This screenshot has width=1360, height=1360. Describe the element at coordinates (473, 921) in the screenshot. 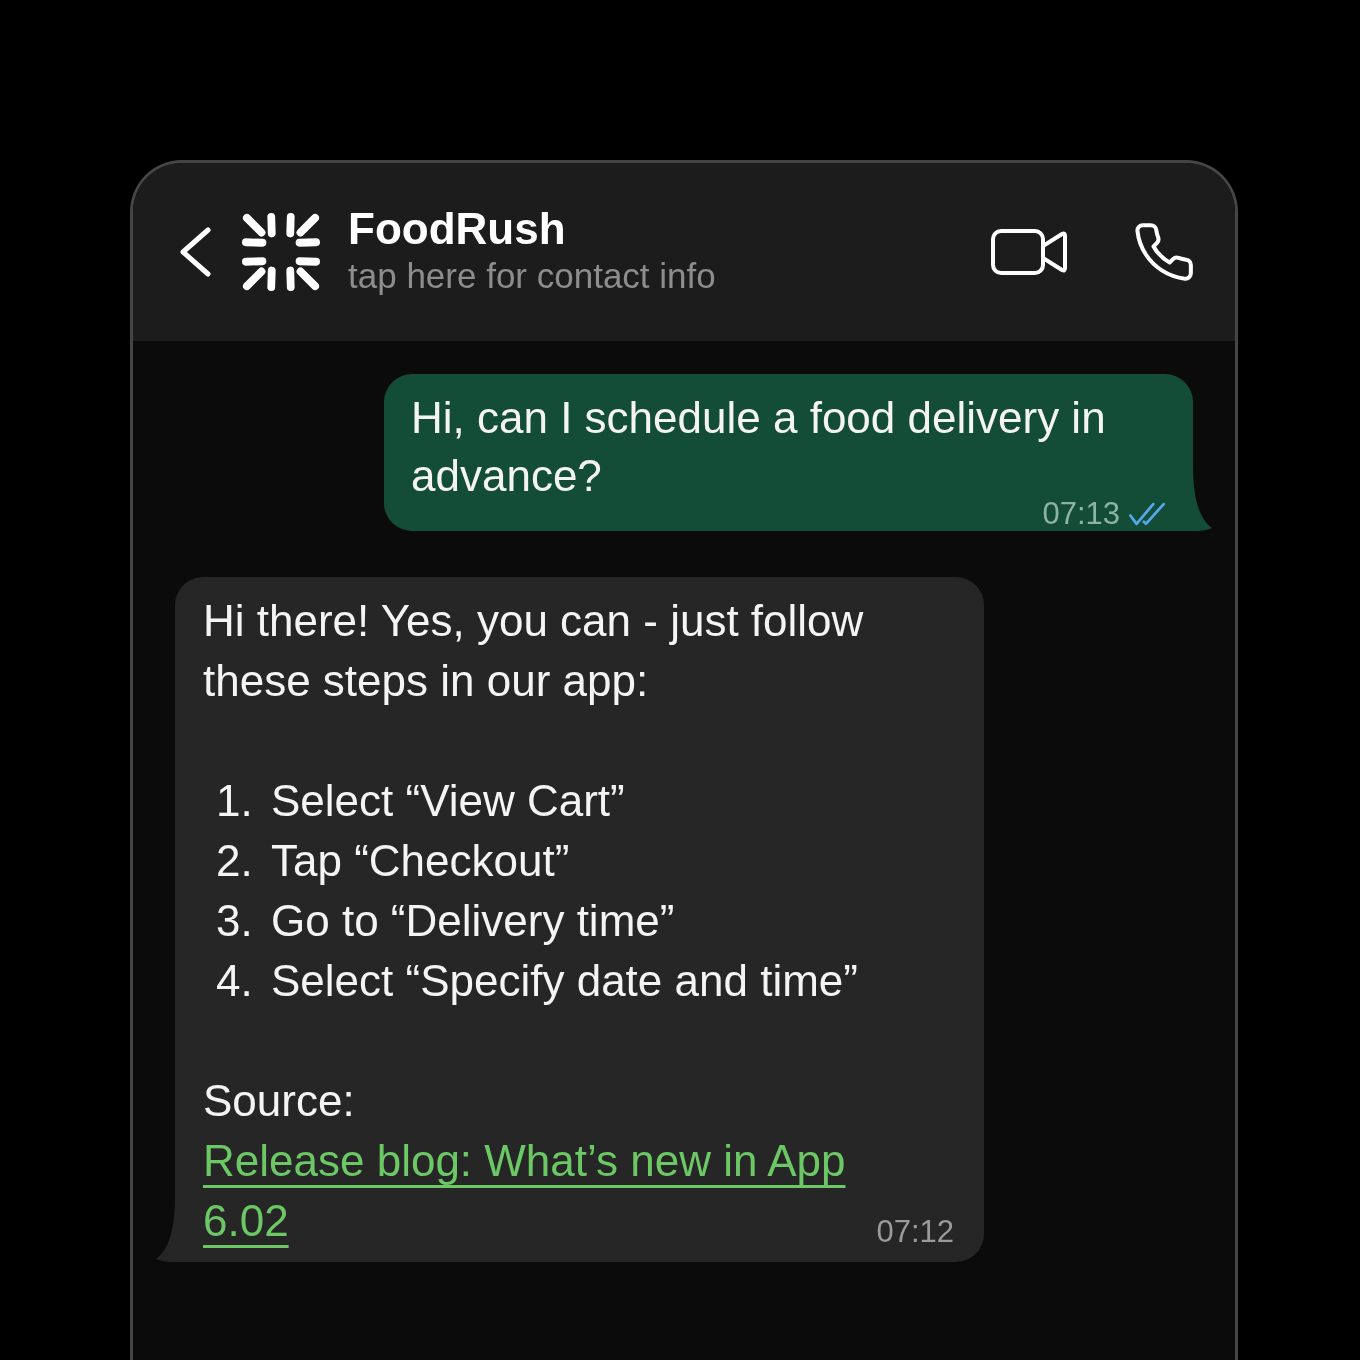

I see `step-text: Go to “Delivery time”` at that location.